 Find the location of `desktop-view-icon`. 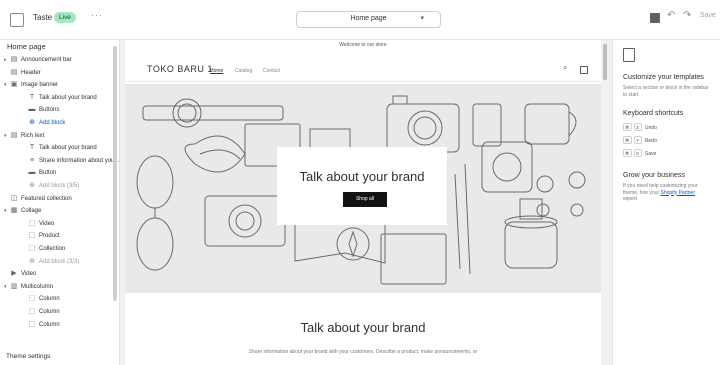

desktop-view-icon is located at coordinates (655, 18).